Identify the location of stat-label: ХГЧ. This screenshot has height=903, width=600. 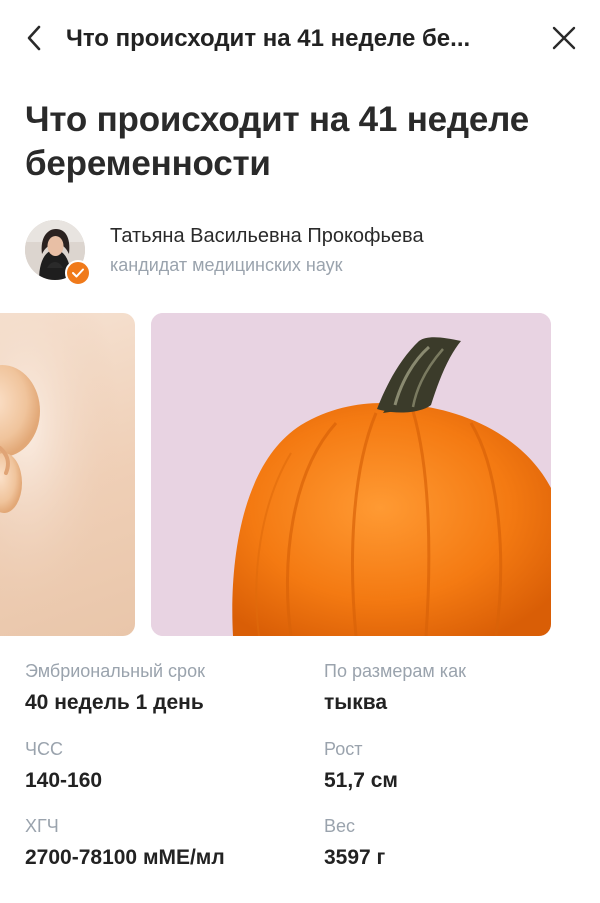
(42, 826).